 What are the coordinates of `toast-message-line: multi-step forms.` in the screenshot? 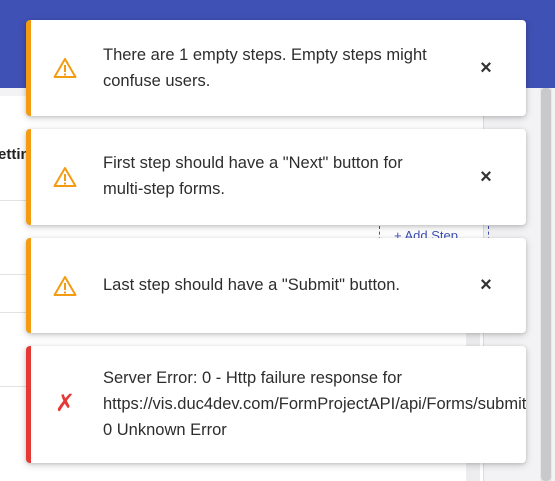 It's located at (164, 189).